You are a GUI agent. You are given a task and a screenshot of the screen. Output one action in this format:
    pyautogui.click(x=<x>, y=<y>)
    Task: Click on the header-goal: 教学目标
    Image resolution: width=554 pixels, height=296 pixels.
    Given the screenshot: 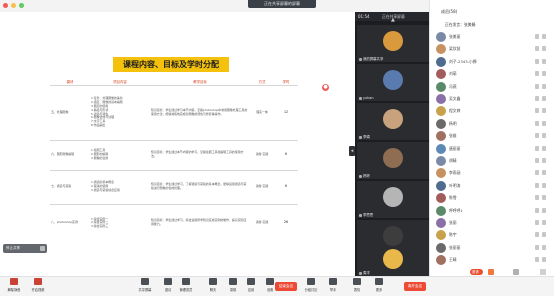 What is the action you would take?
    pyautogui.click(x=200, y=81)
    